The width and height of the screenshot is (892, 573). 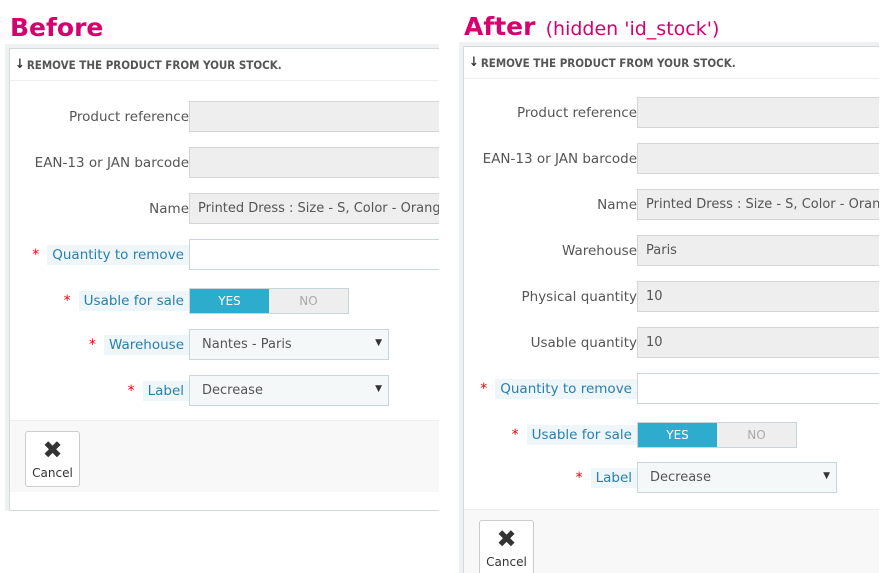 What do you see at coordinates (314, 254) in the screenshot?
I see `before-quantity-to-remove-input` at bounding box center [314, 254].